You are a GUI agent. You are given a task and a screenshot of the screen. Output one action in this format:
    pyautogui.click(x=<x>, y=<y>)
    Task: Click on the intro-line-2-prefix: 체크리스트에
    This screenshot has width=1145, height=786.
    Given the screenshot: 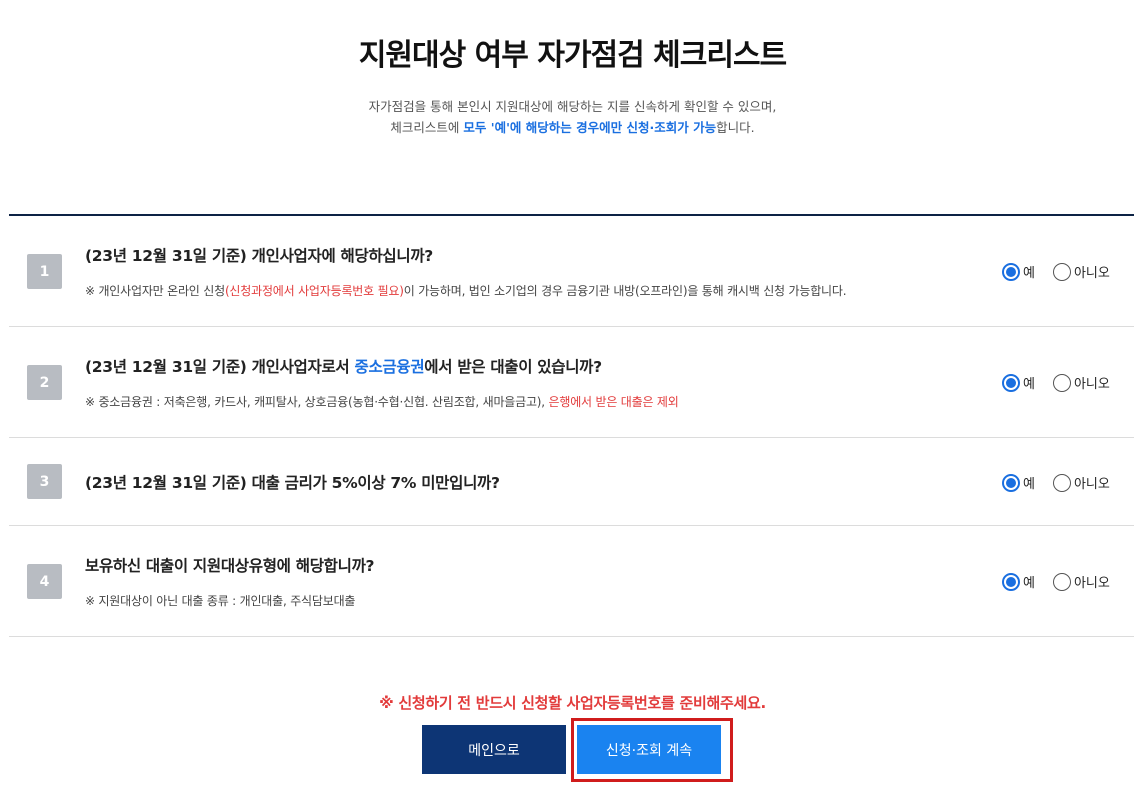 What is the action you would take?
    pyautogui.click(x=427, y=127)
    